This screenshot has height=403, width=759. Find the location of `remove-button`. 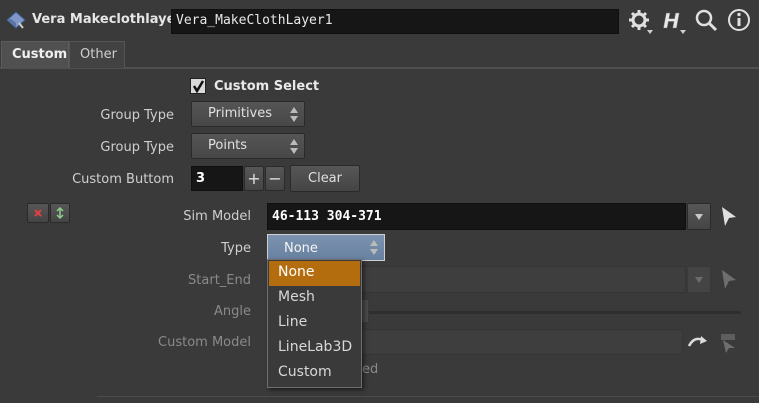

remove-button is located at coordinates (38, 213).